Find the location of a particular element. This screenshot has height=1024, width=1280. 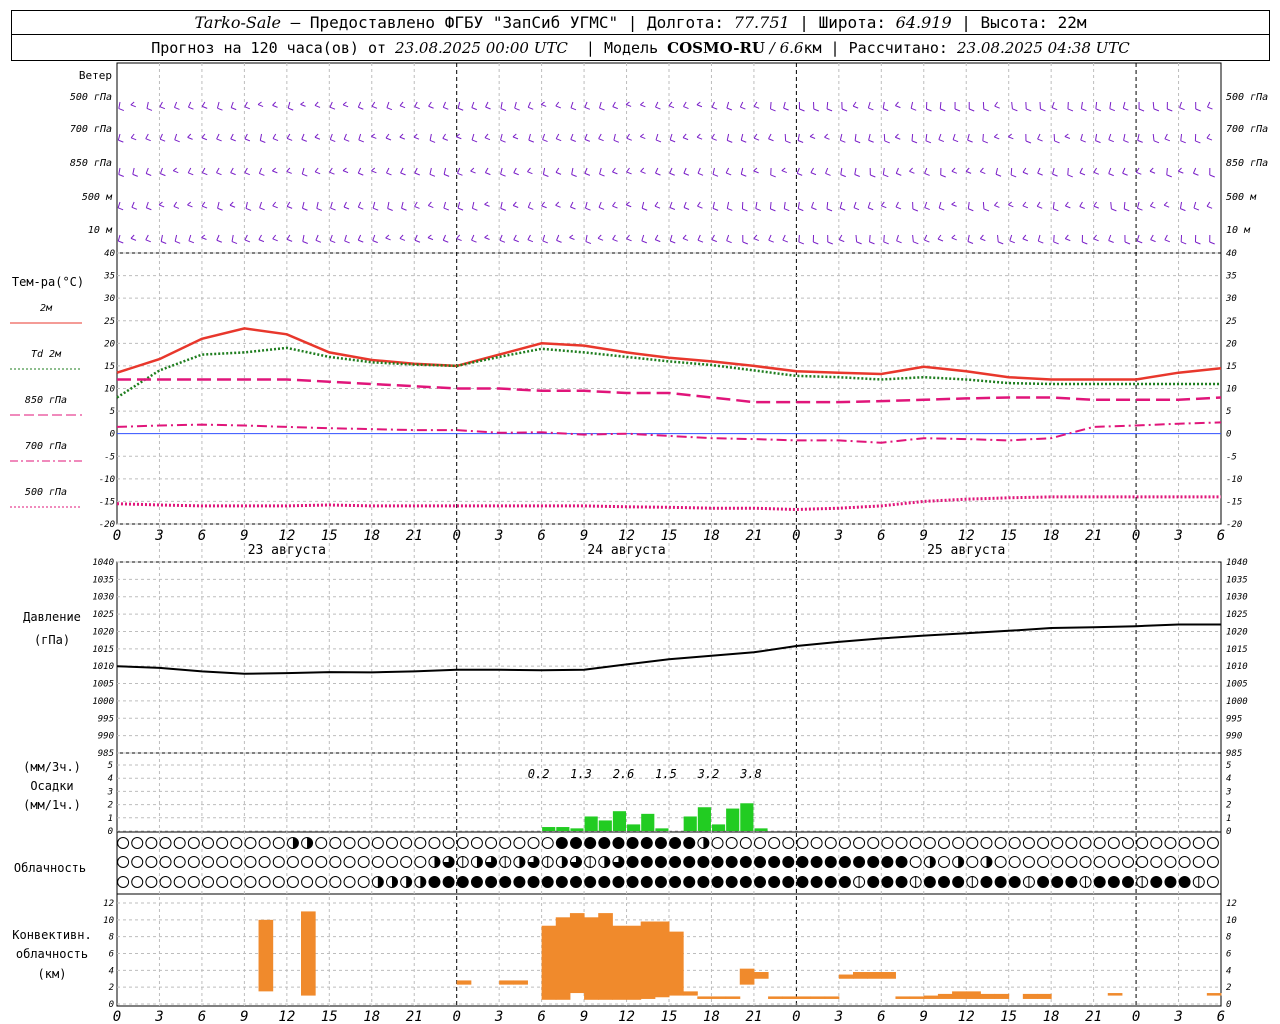

precip-tick-label-right: 3 is located at coordinates (1228, 792).